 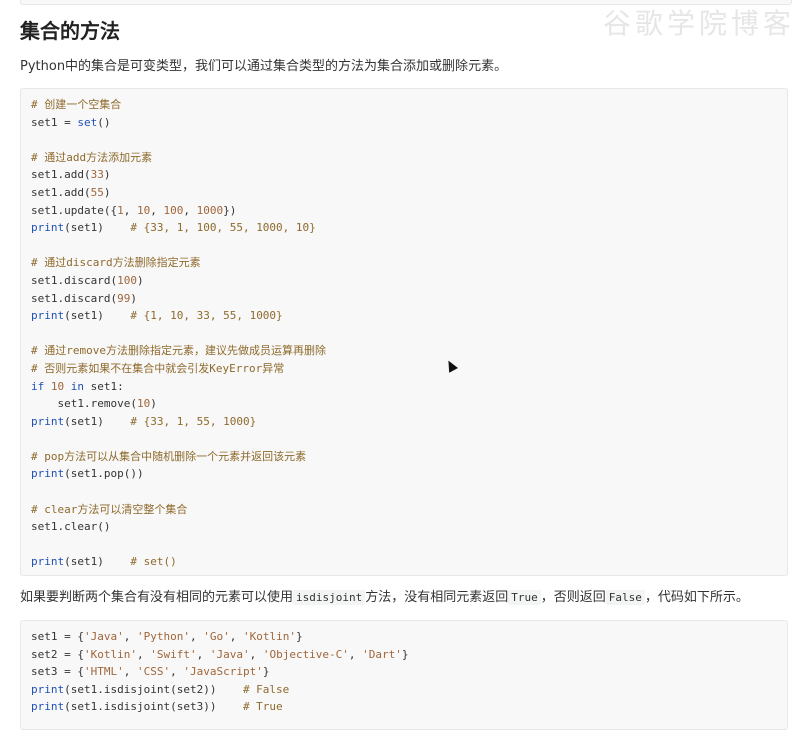 What do you see at coordinates (92, 157) in the screenshot?
I see `code-token: # 通过add方法添加元素` at bounding box center [92, 157].